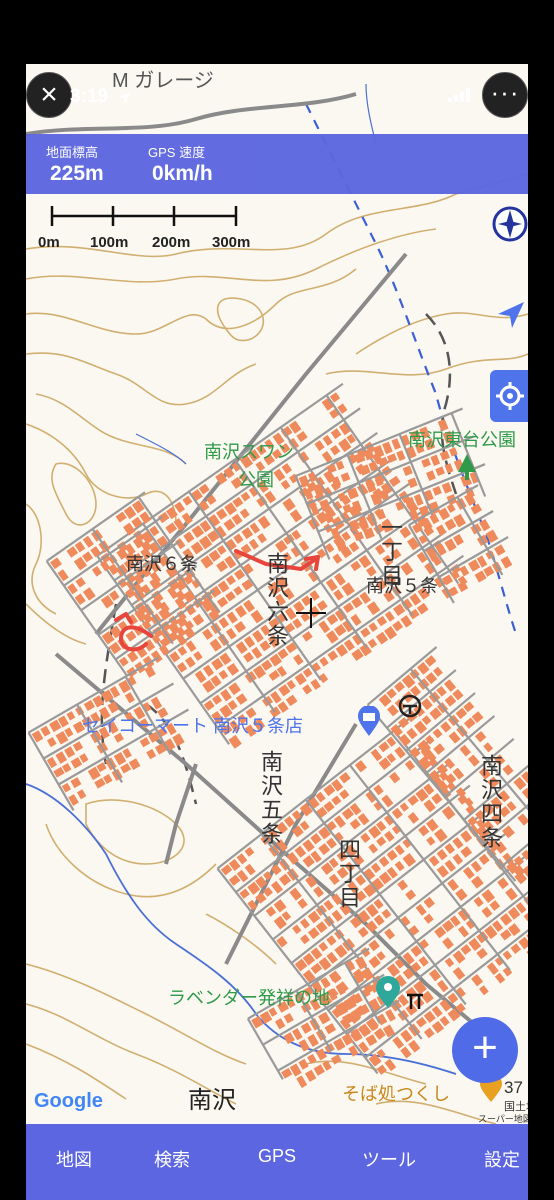 This screenshot has width=554, height=1200. I want to click on shrine-icon, so click(415, 1001).